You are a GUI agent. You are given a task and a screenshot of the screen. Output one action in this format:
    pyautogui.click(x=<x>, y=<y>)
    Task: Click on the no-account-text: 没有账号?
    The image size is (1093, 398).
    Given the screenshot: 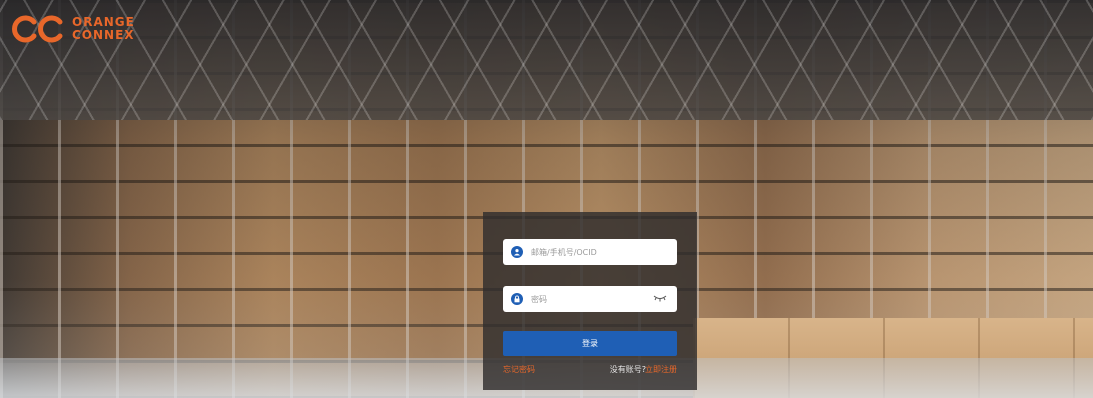 What is the action you would take?
    pyautogui.click(x=627, y=369)
    